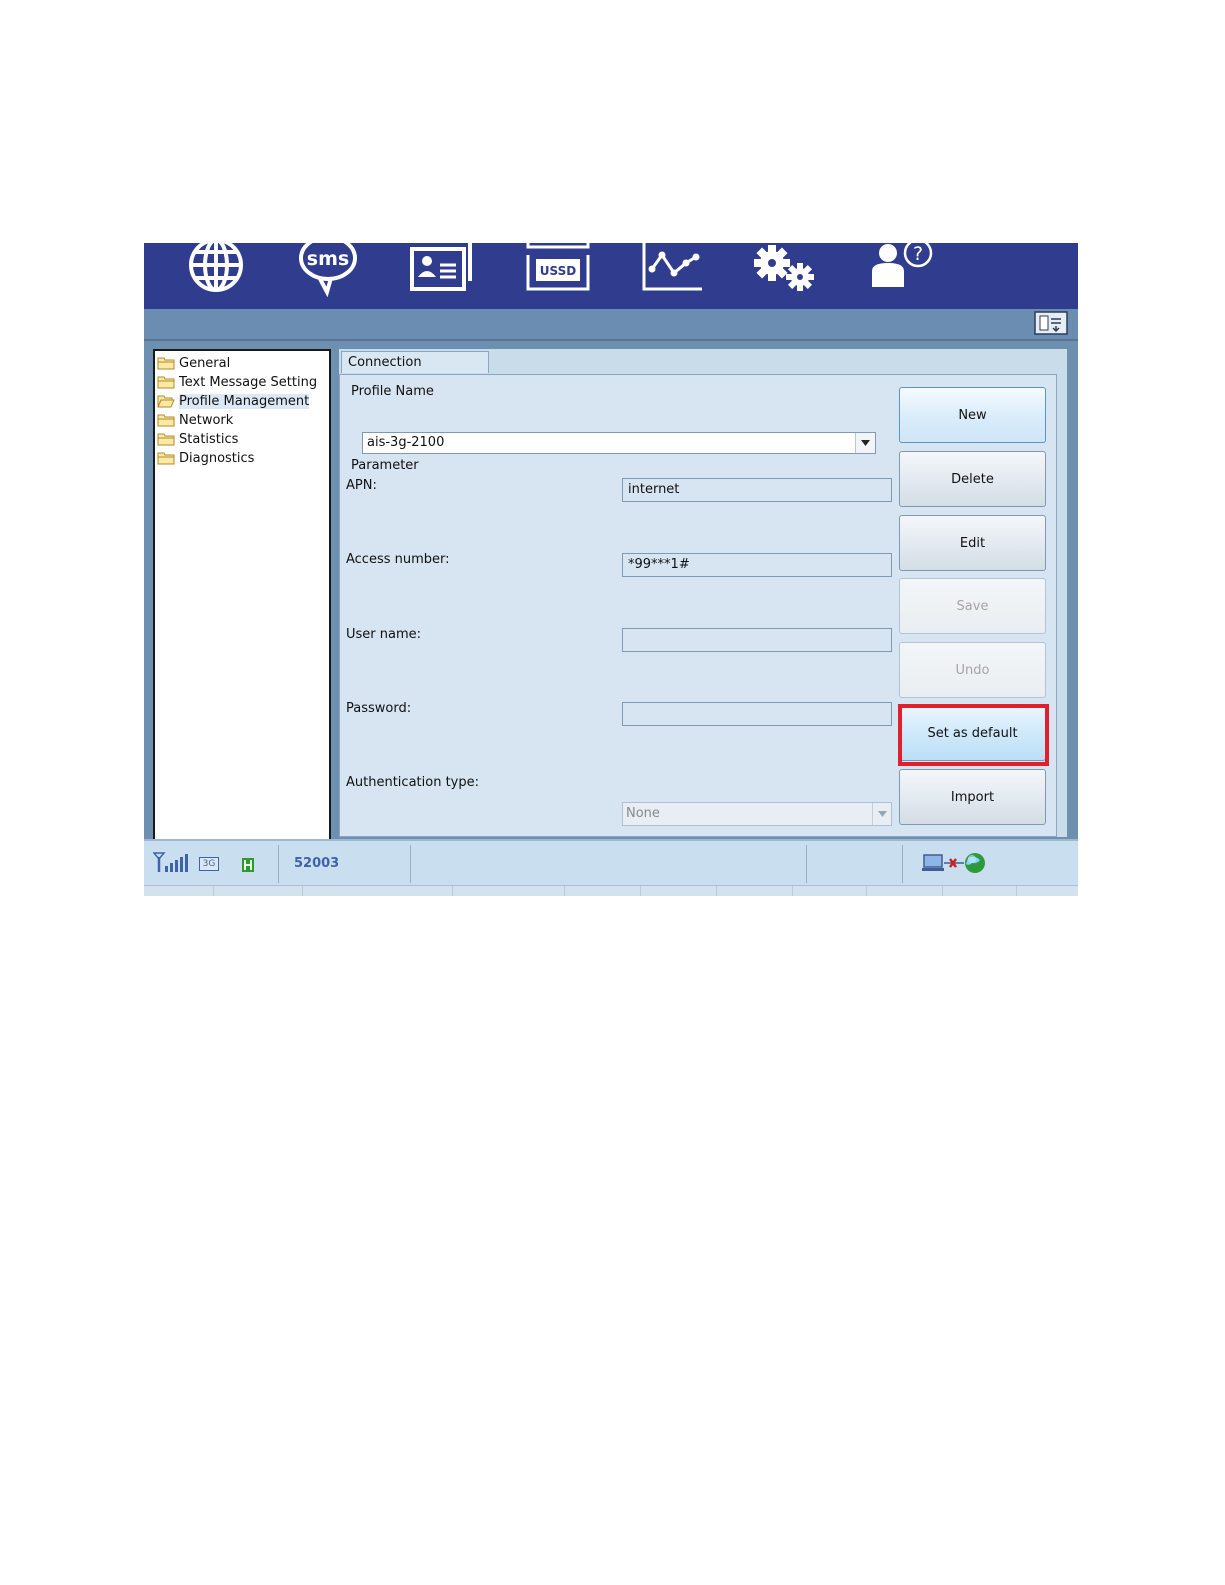 The width and height of the screenshot is (1225, 1585). Describe the element at coordinates (248, 382) in the screenshot. I see `tree-item-label: Text Message Setting` at that location.